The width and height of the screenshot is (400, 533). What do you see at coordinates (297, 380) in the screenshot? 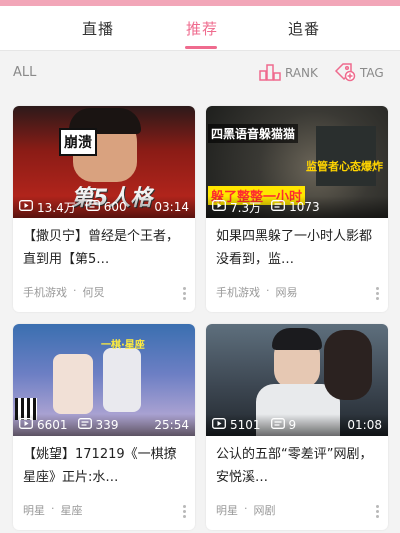
I see `video-thumbnail: 5101 9 01:08` at bounding box center [297, 380].